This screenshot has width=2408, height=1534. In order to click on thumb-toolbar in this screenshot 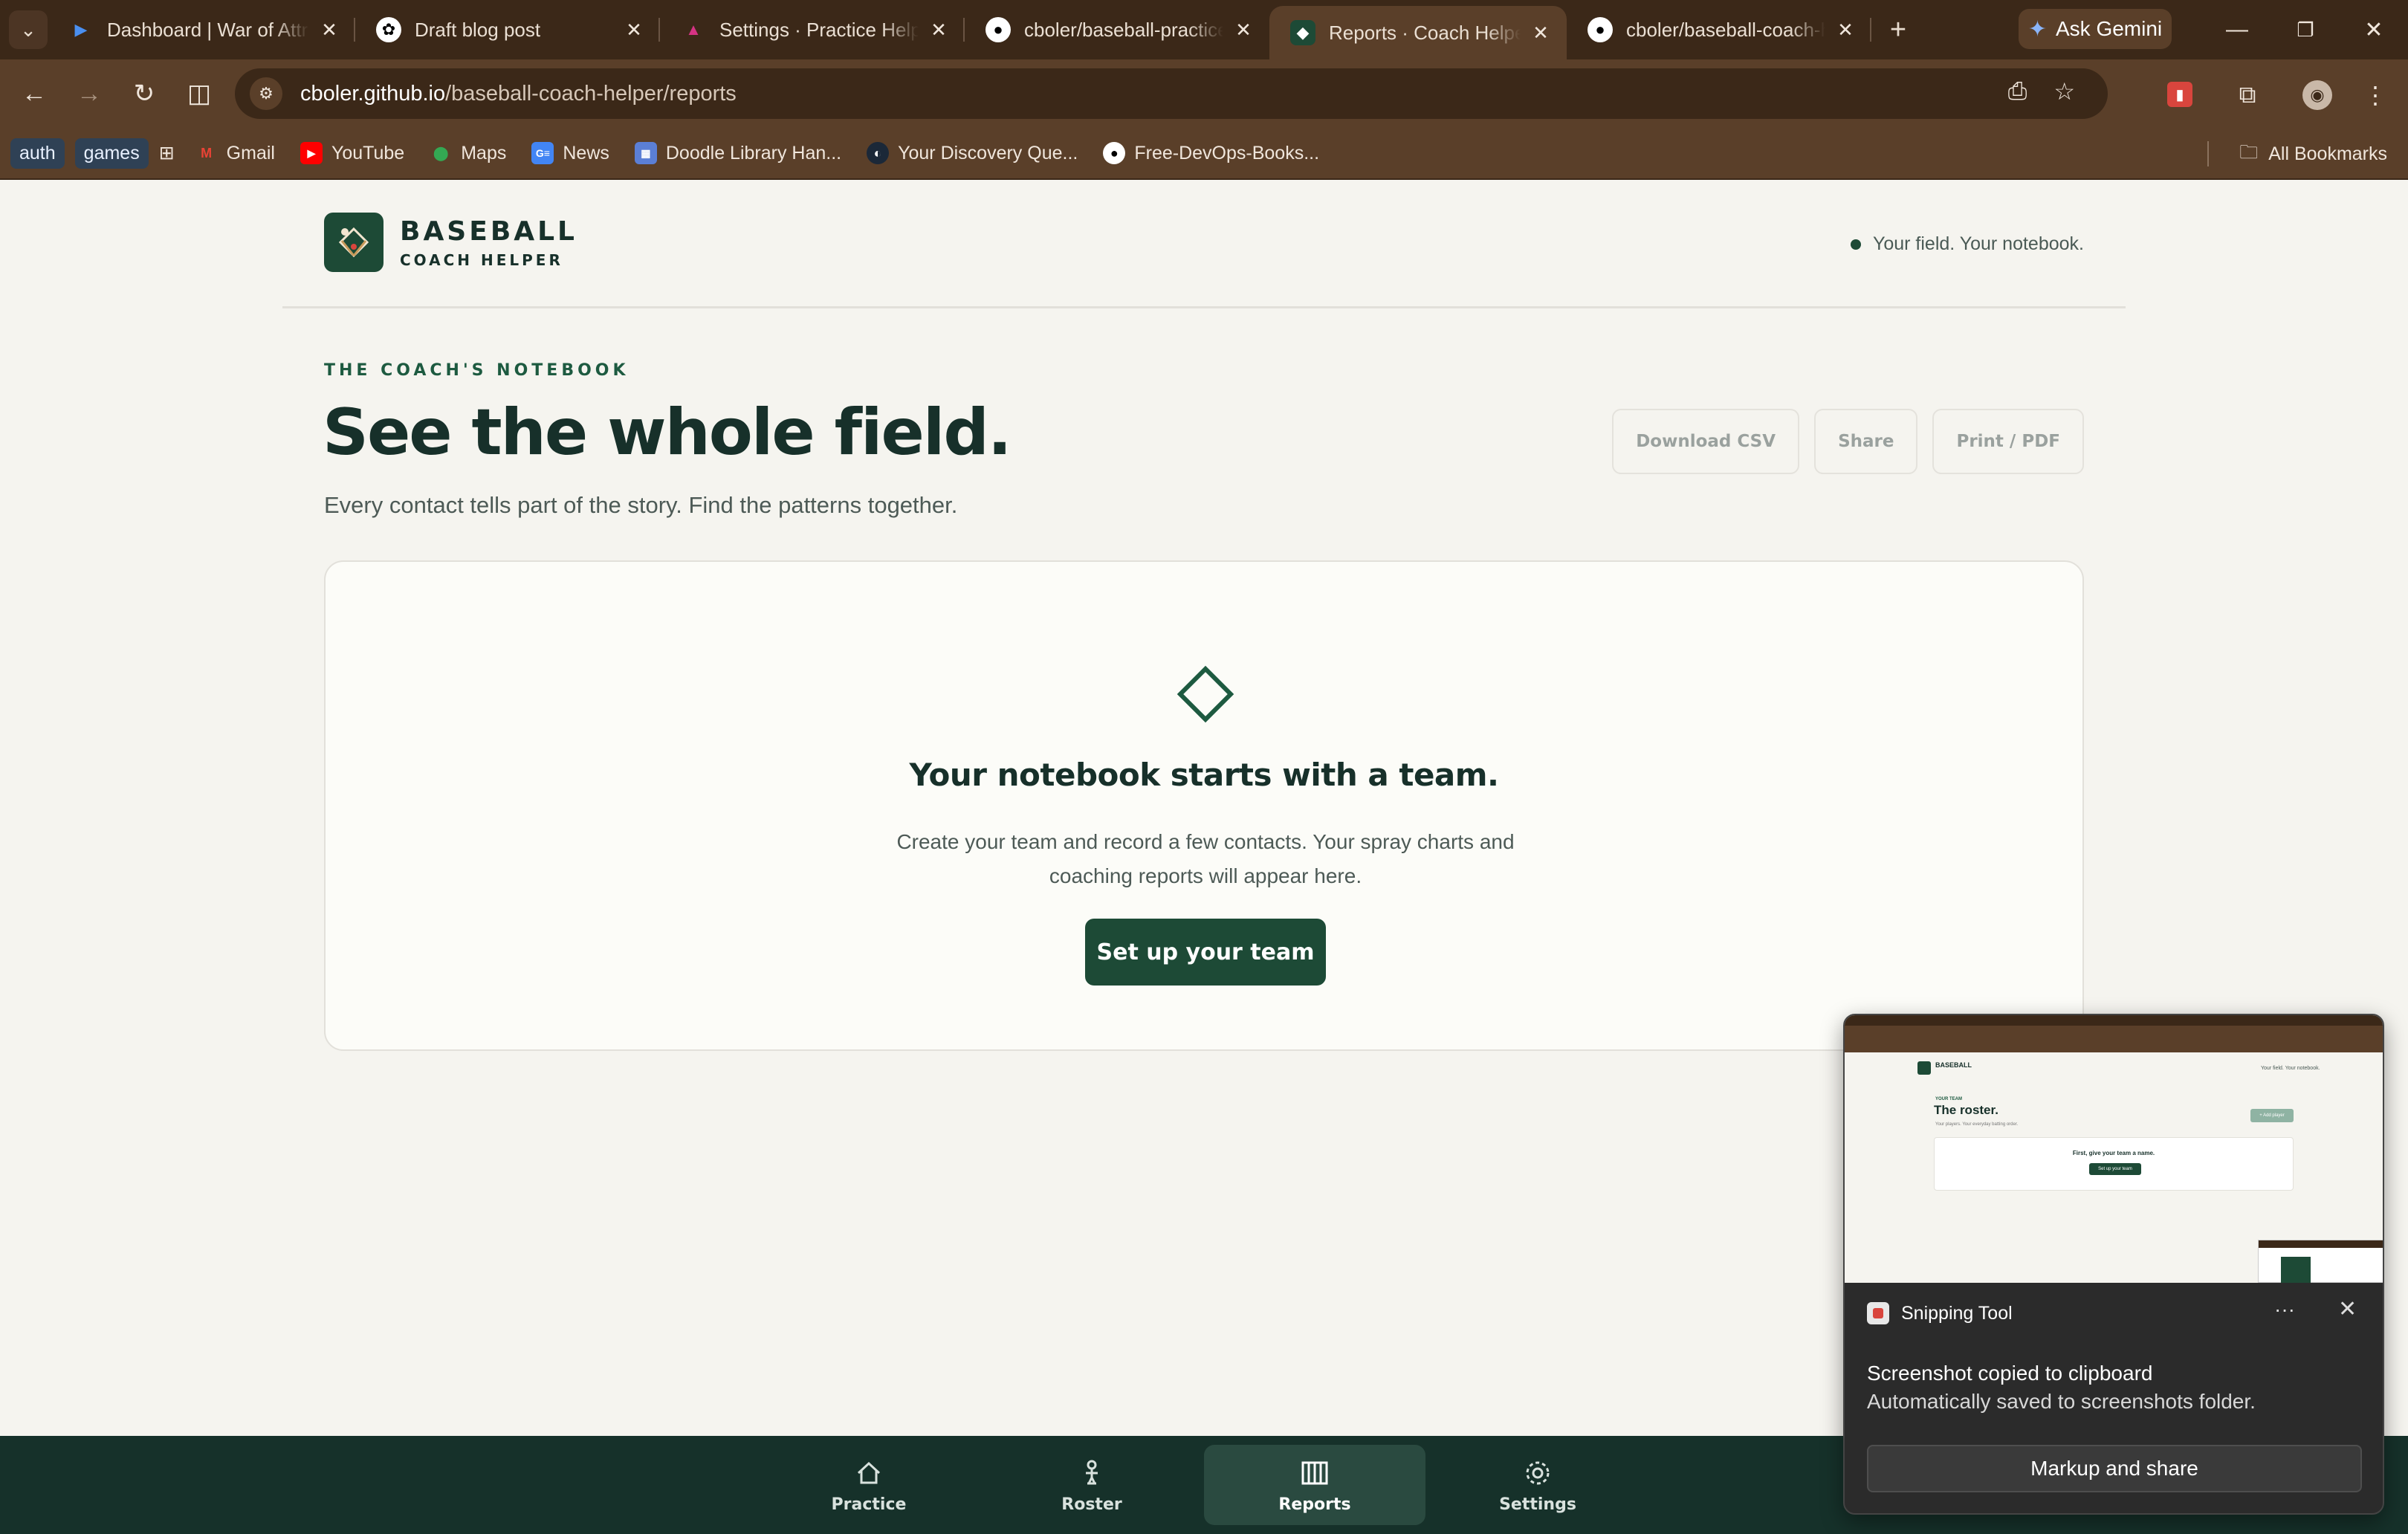, I will do `click(2114, 1039)`.